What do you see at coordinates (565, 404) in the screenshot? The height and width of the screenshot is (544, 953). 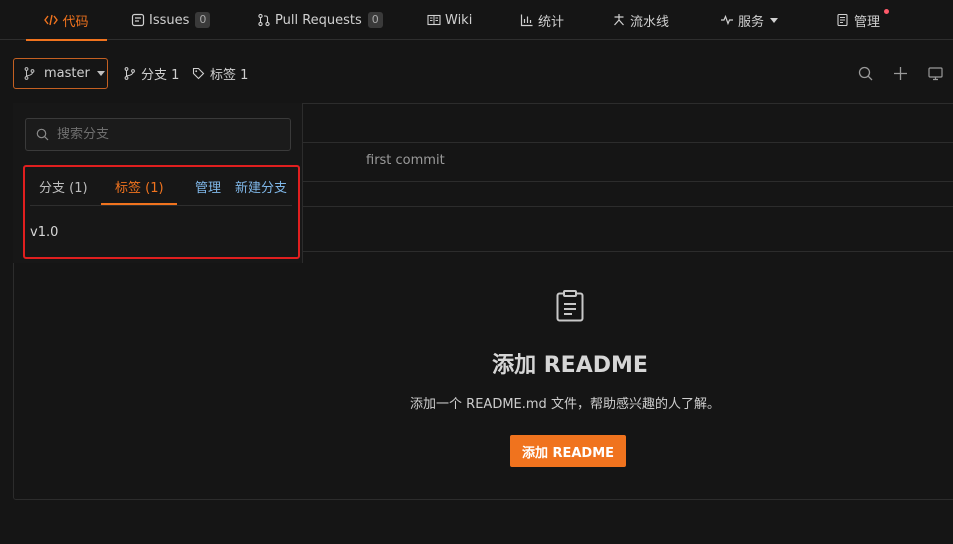 I see `empty-state-description: 添加一个 README.md 文件，帮助感兴趣的人了解。` at bounding box center [565, 404].